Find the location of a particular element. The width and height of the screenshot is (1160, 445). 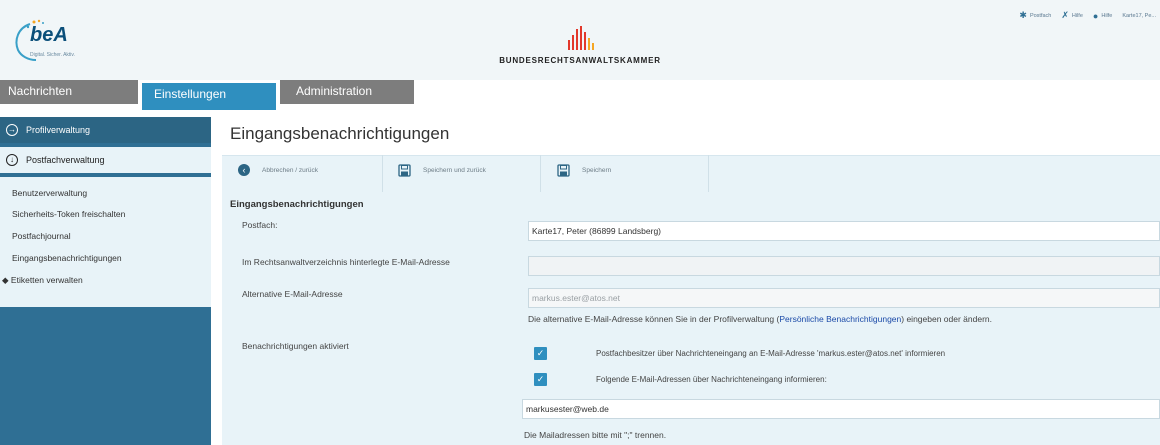

top-link-postfach: ✱ Postfach is located at coordinates (1035, 15).